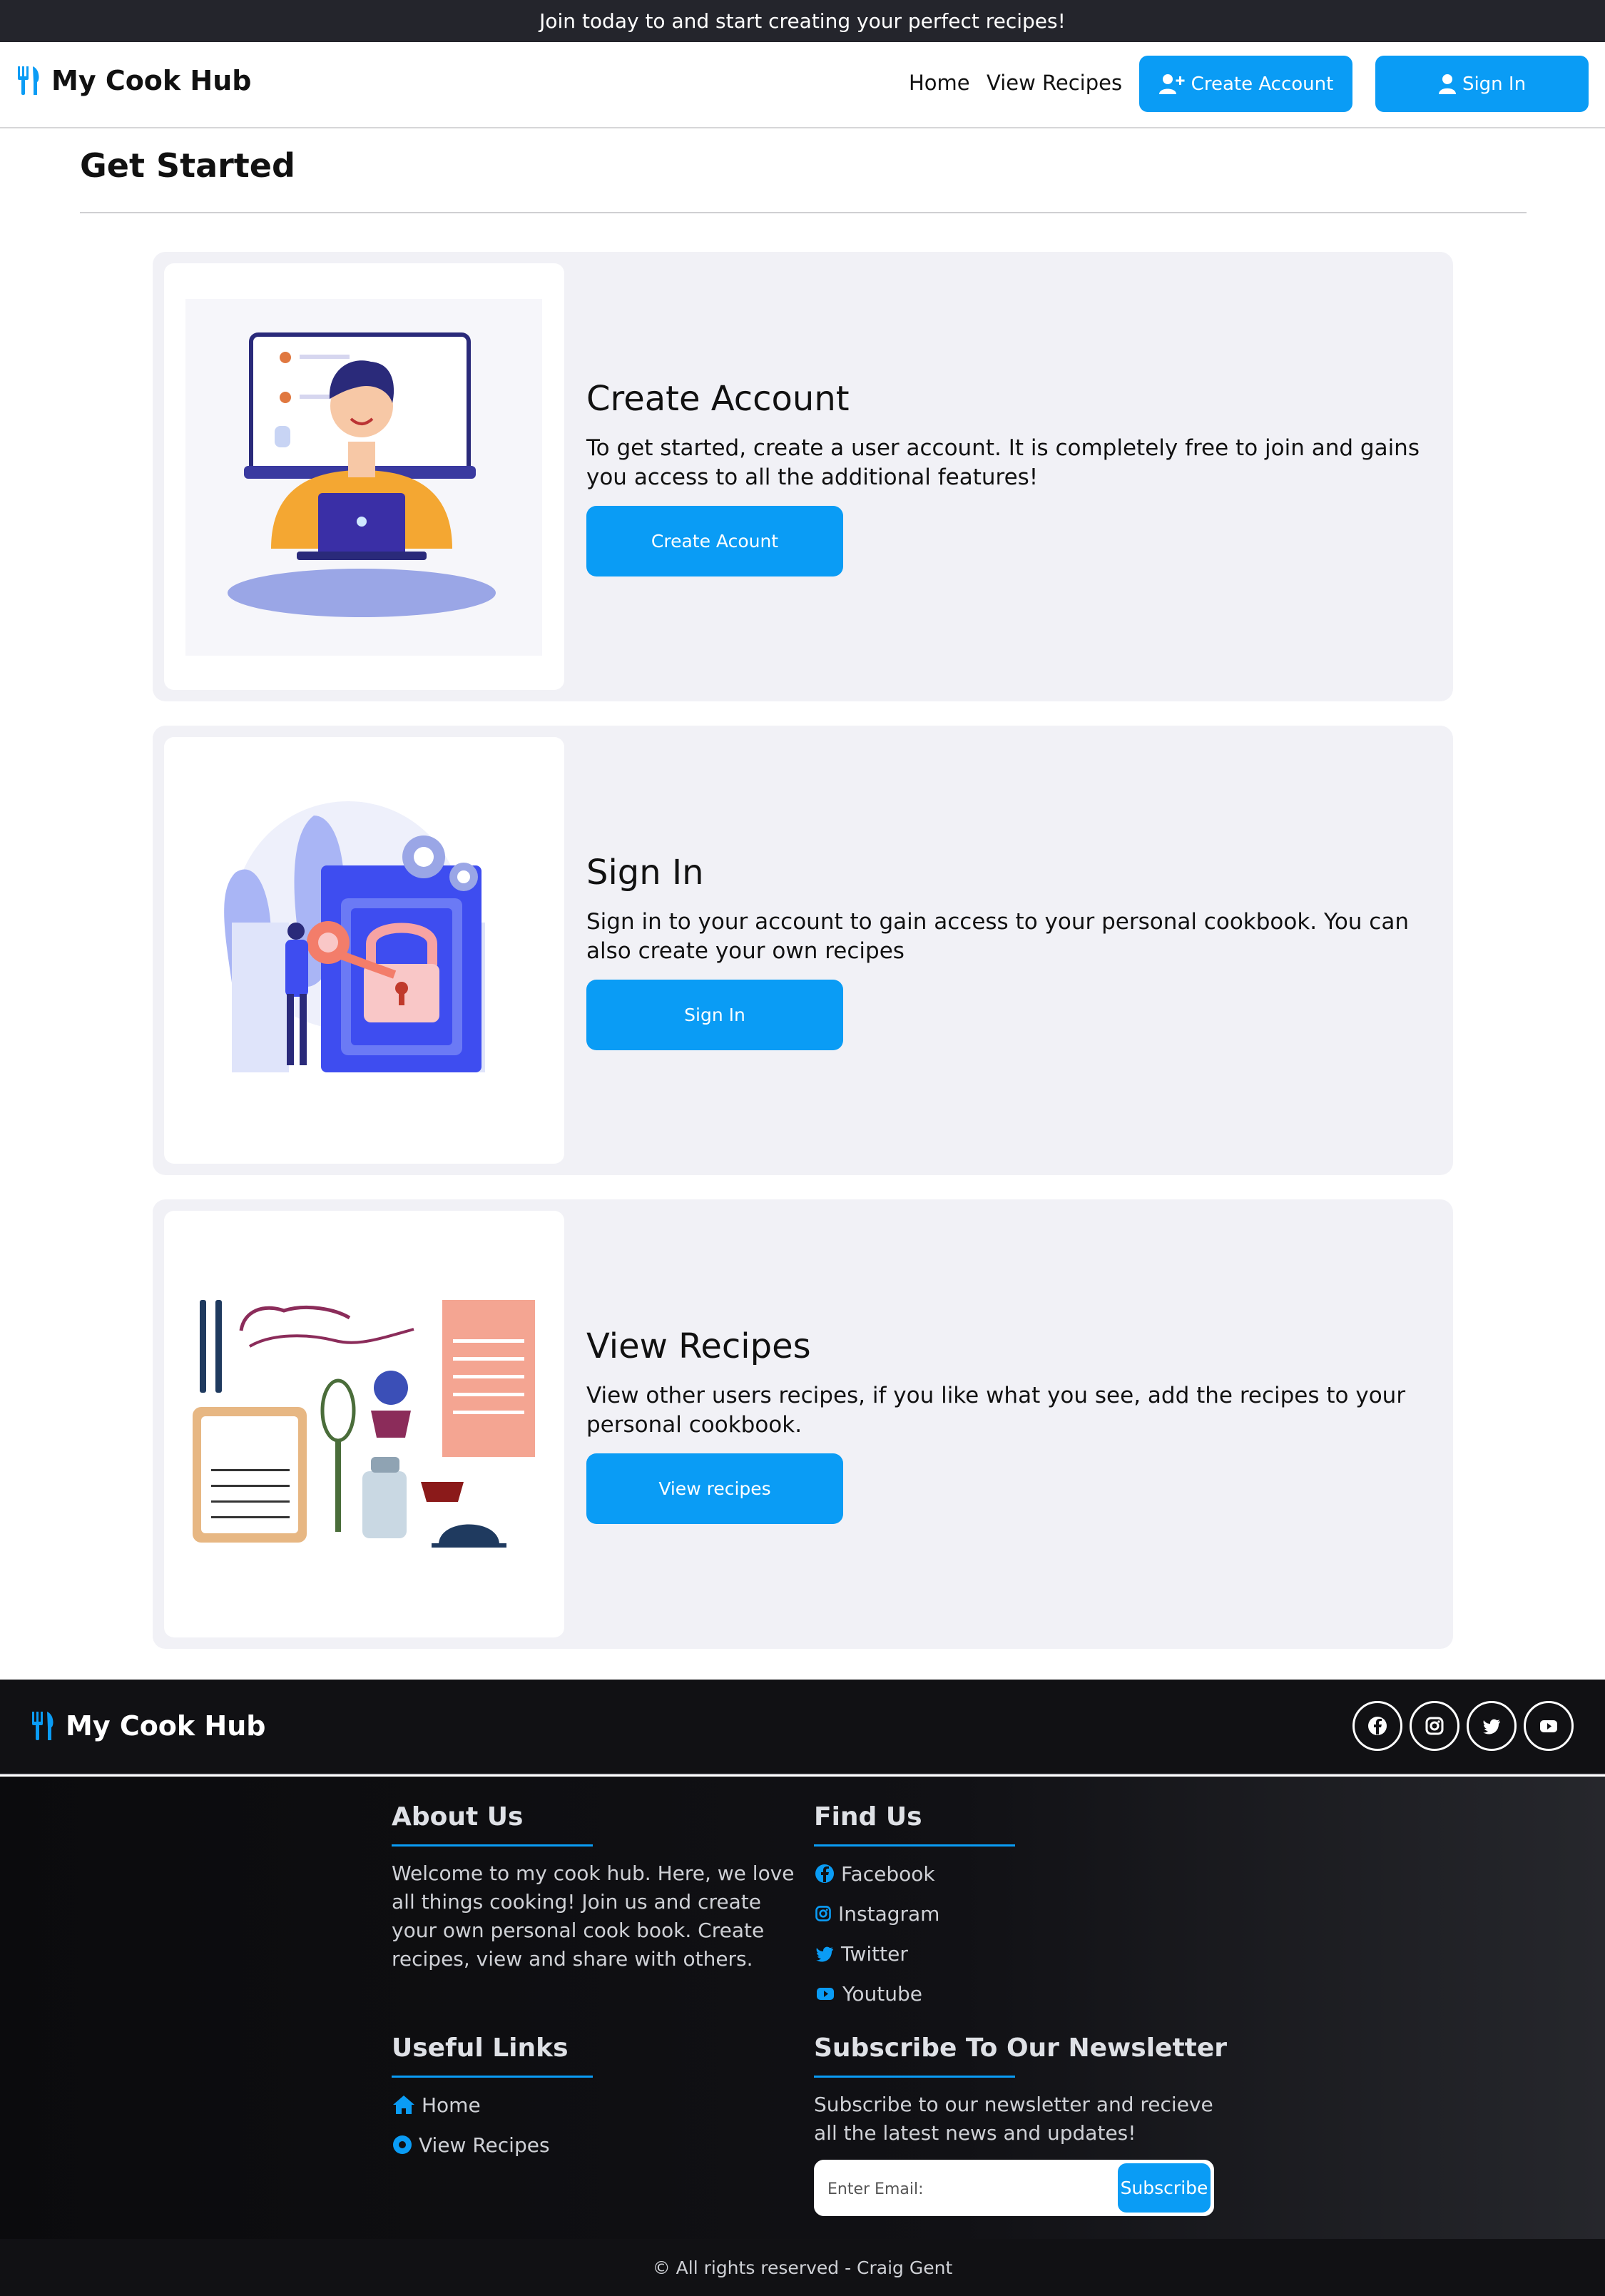  What do you see at coordinates (939, 83) in the screenshot?
I see `nav-home-link: Home` at bounding box center [939, 83].